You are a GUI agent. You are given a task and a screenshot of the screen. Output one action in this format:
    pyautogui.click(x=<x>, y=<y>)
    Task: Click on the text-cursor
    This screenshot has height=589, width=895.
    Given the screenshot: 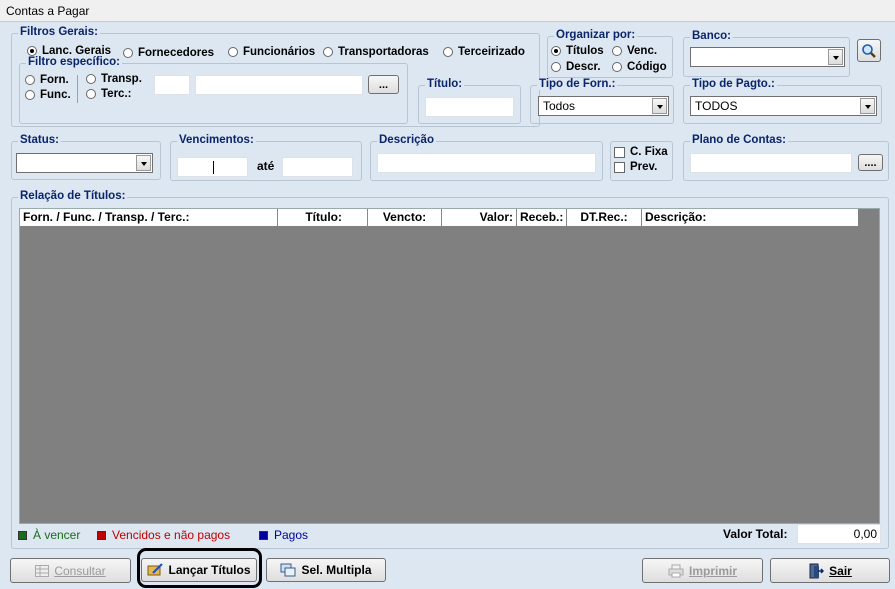 What is the action you would take?
    pyautogui.click(x=213, y=167)
    